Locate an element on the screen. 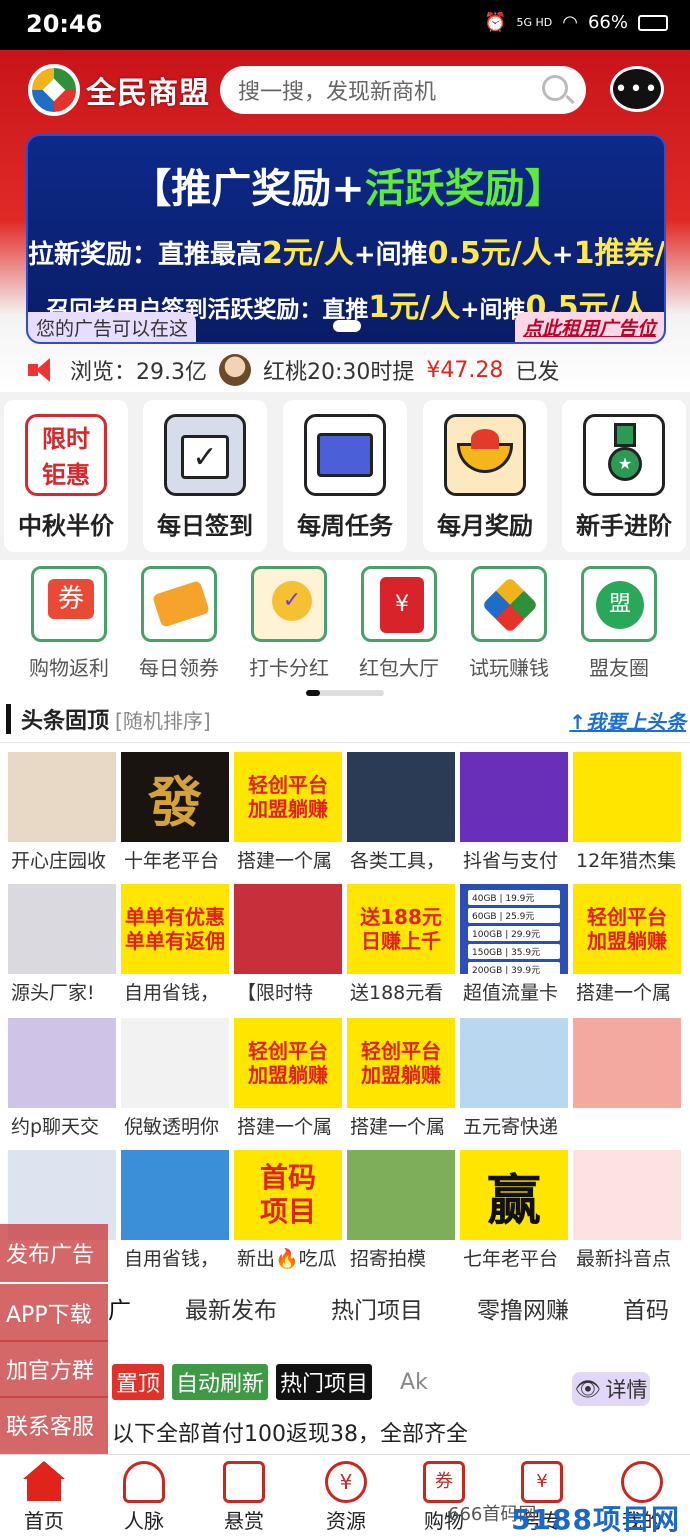  headline-tile-image: 送188元 日赚上千 is located at coordinates (401, 929).